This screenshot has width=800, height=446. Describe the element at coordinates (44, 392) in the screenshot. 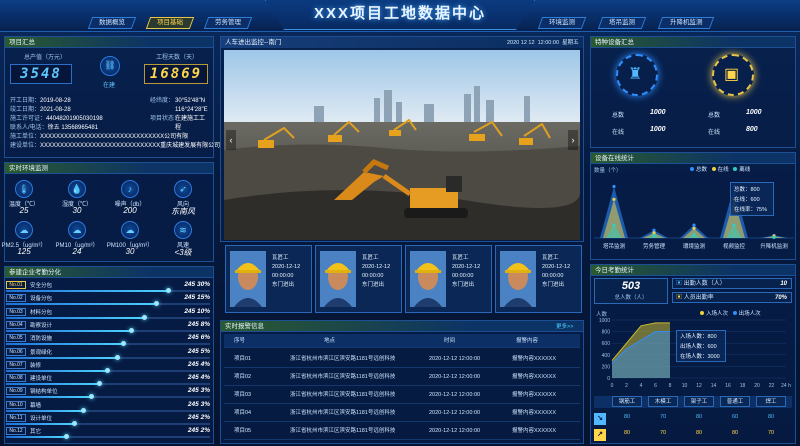

I see `rank-name: 钢结构单位` at that location.